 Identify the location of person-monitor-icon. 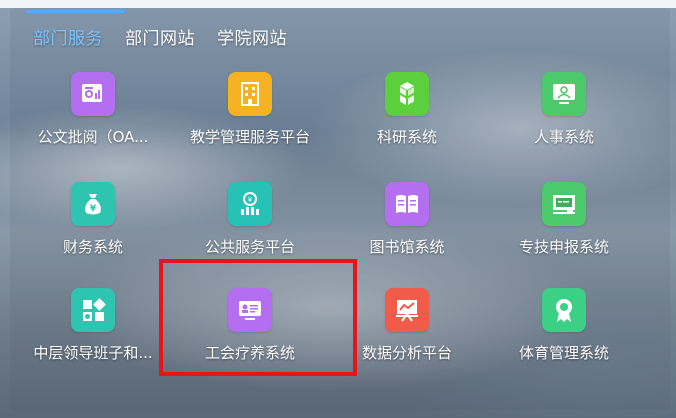
(564, 94).